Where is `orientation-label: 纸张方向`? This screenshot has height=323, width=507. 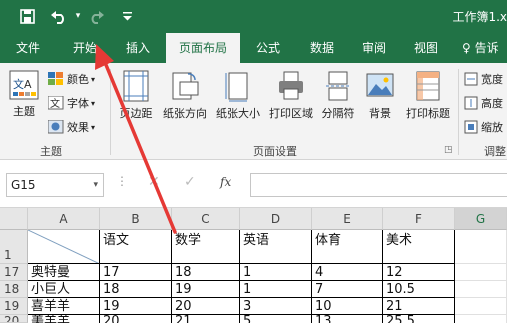 orientation-label: 纸张方向 is located at coordinates (185, 113).